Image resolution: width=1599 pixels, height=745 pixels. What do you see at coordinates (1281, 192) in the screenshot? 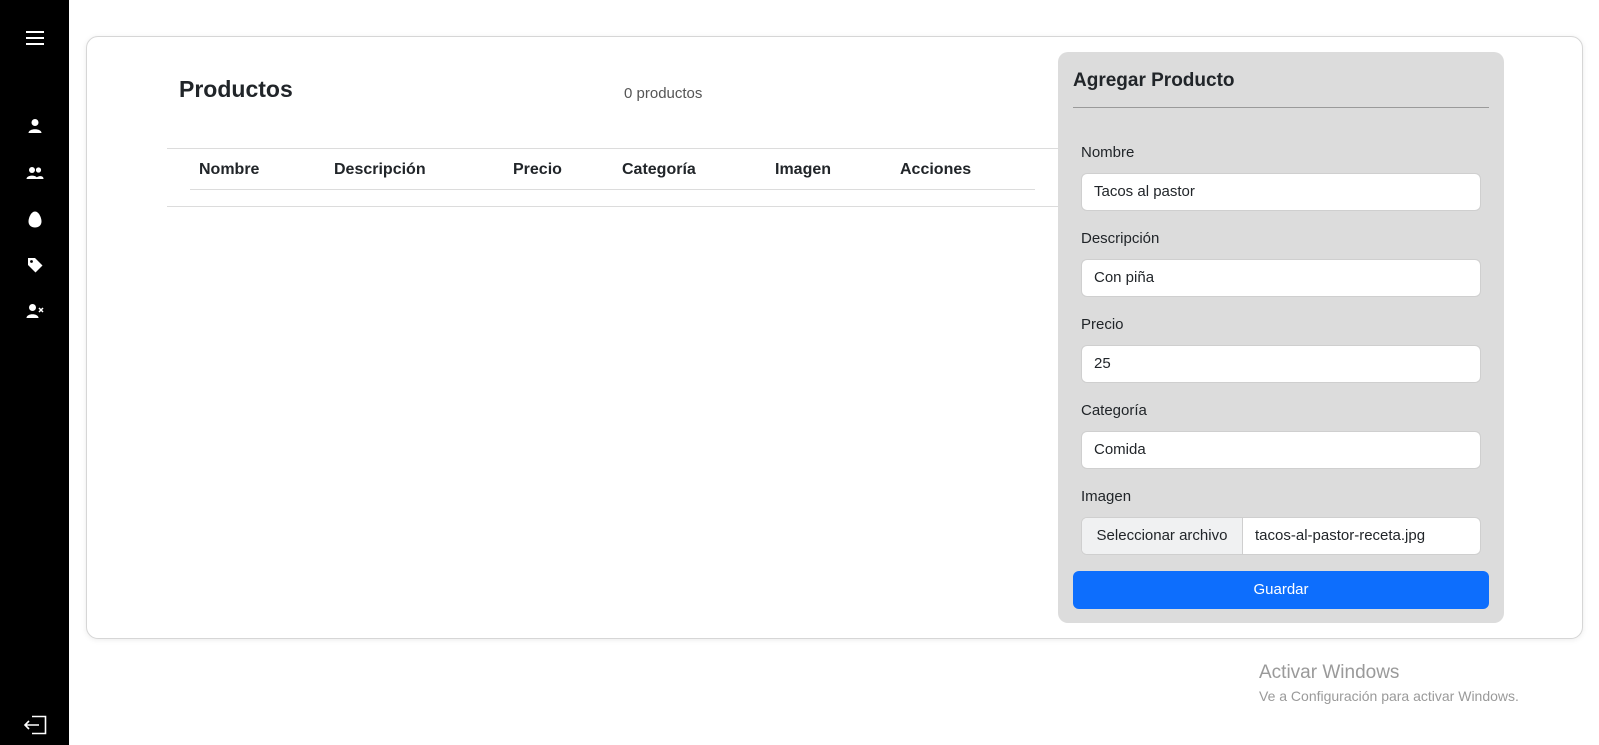
I see `nombre-input: Tacos al pastor` at bounding box center [1281, 192].